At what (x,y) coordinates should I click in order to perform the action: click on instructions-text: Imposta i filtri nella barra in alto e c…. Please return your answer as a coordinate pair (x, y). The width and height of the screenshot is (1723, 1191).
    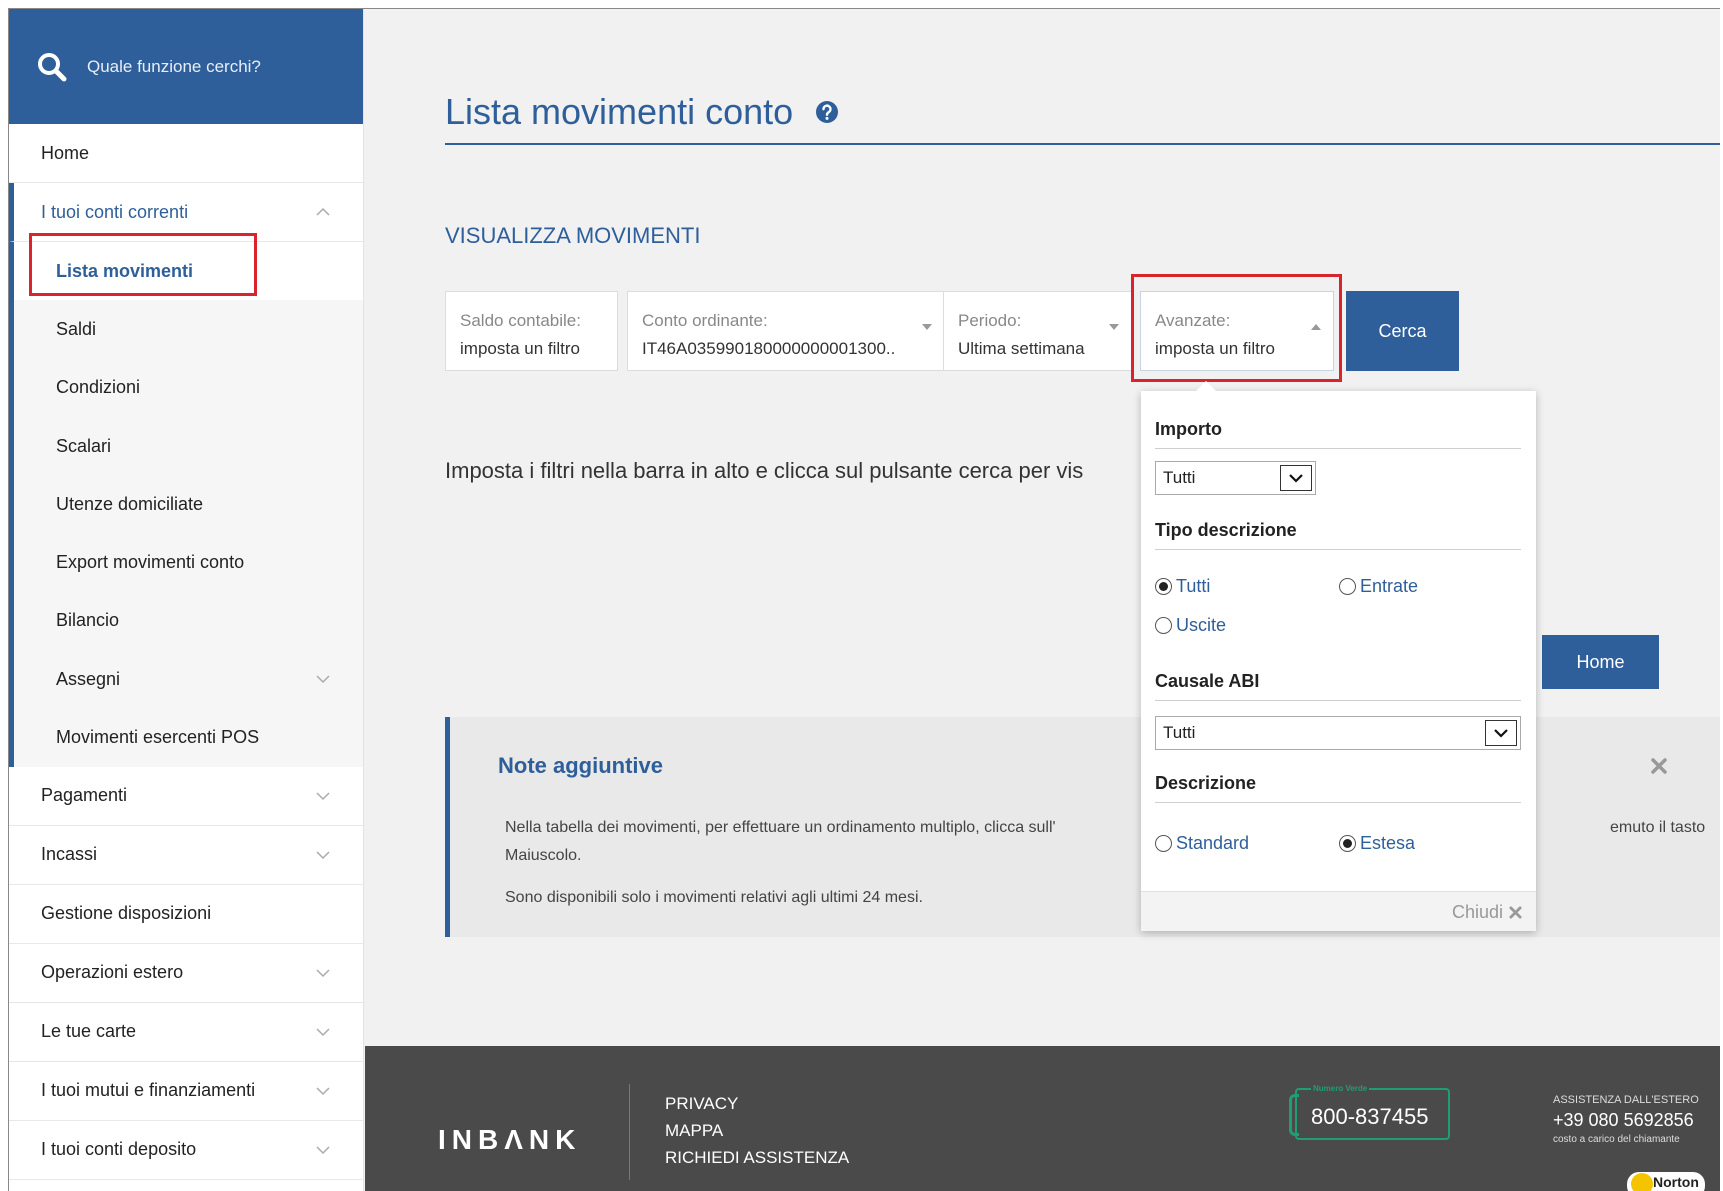
    Looking at the image, I should click on (764, 470).